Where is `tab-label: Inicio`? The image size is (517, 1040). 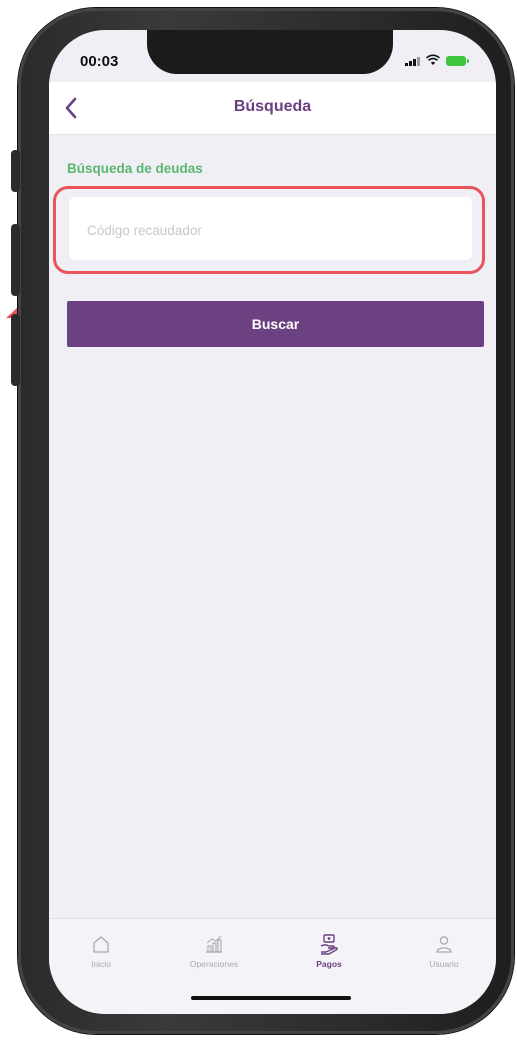
tab-label: Inicio is located at coordinates (101, 964).